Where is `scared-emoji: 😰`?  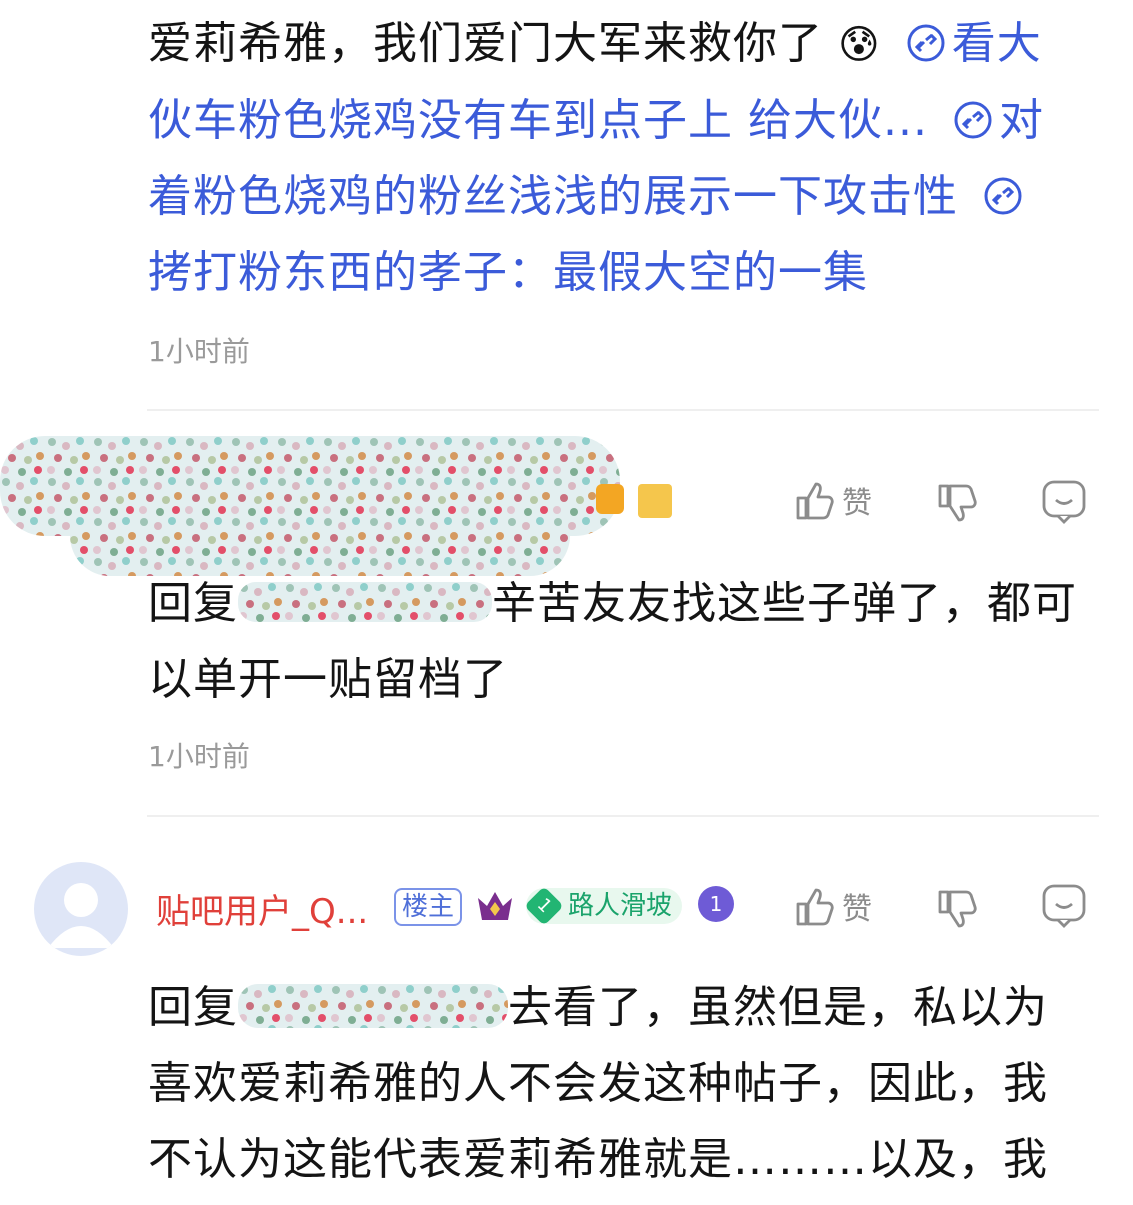
scared-emoji: 😰 is located at coordinates (859, 45).